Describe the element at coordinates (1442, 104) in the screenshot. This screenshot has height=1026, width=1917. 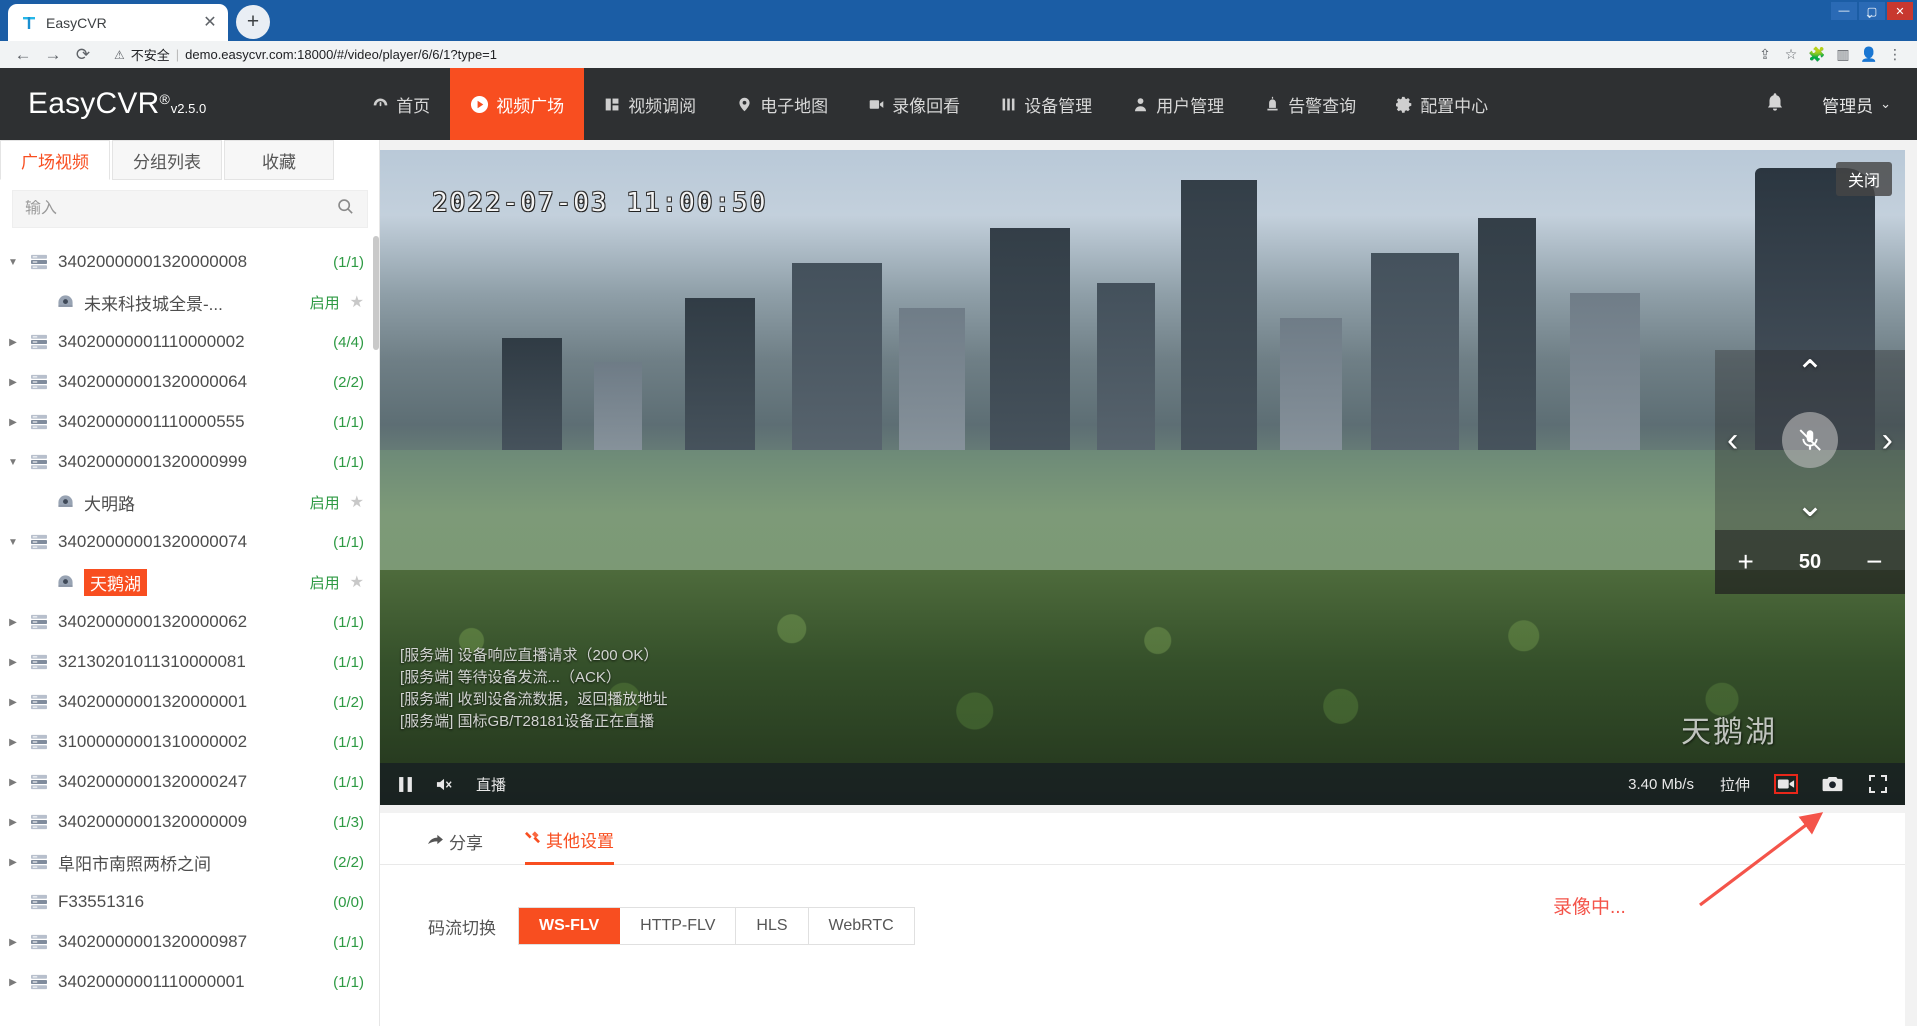
I see `nav-item-config-center: 配置中心` at that location.